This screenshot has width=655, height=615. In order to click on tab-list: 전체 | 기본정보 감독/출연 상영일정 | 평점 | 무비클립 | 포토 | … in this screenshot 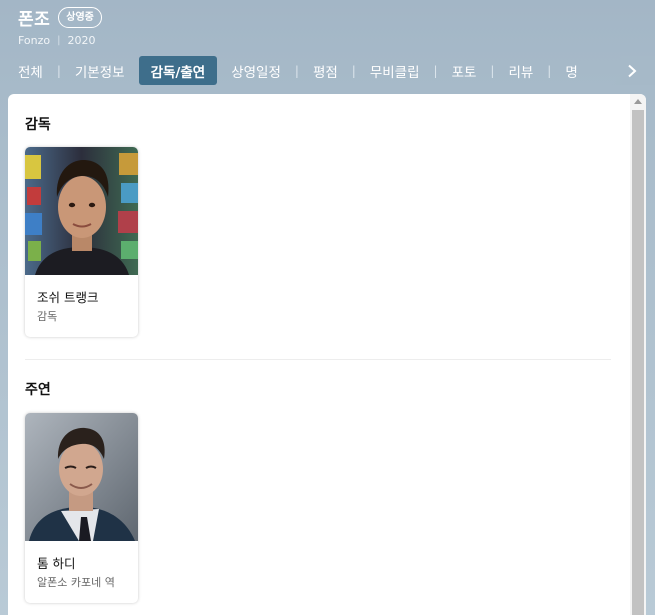, I will do `click(298, 70)`.